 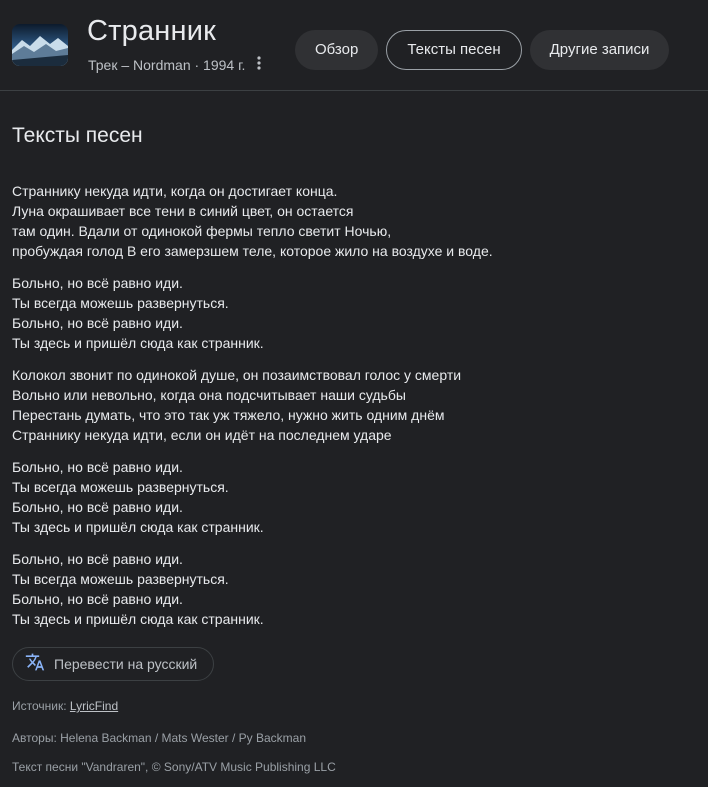 I want to click on tab-bar: Обзор Тексты песен Другие записи, so click(x=482, y=50).